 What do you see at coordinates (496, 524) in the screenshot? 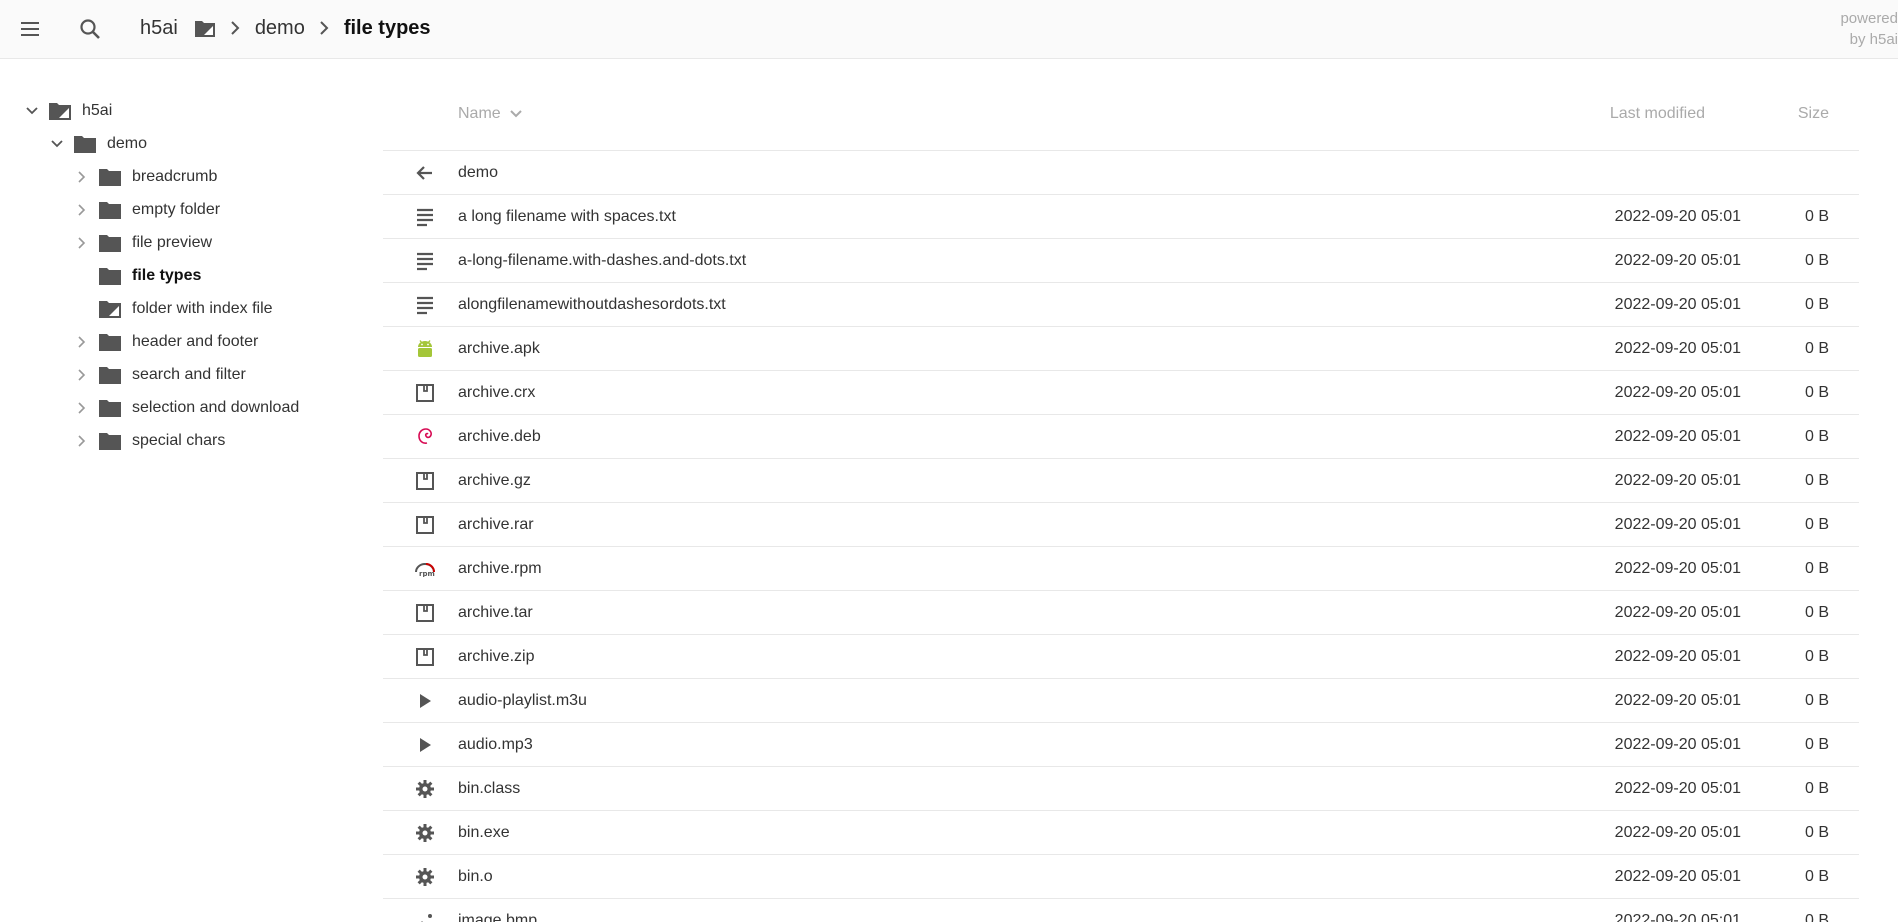
I see `file-name: archive.rar` at bounding box center [496, 524].